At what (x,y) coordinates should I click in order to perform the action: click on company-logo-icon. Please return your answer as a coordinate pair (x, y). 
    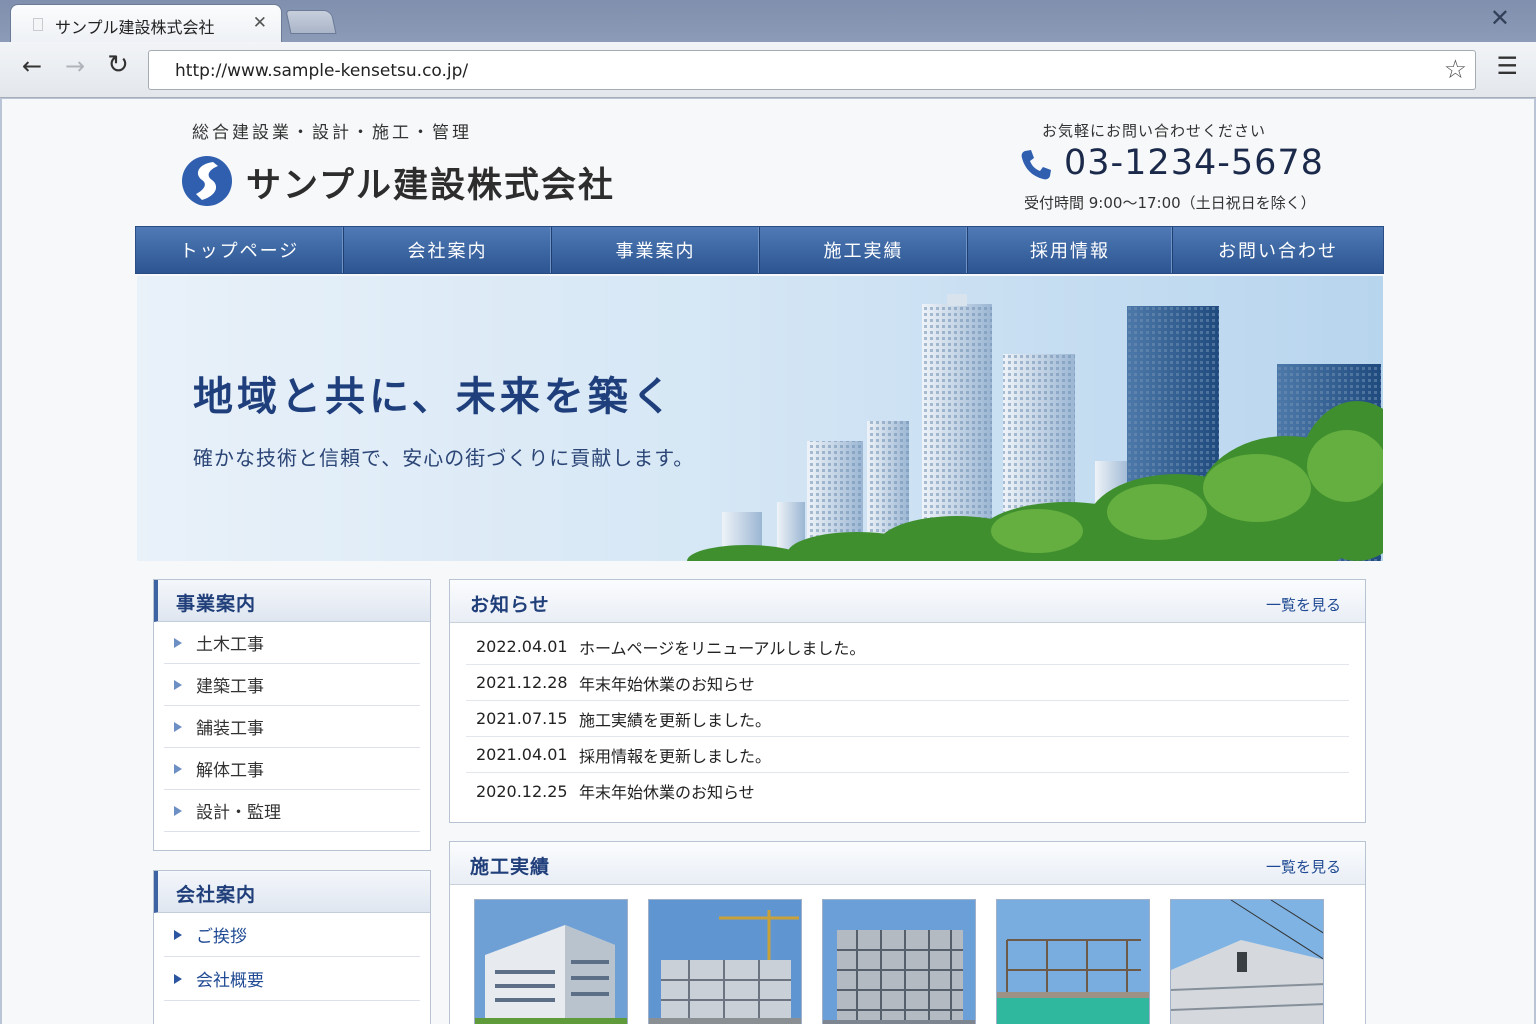
    Looking at the image, I should click on (207, 181).